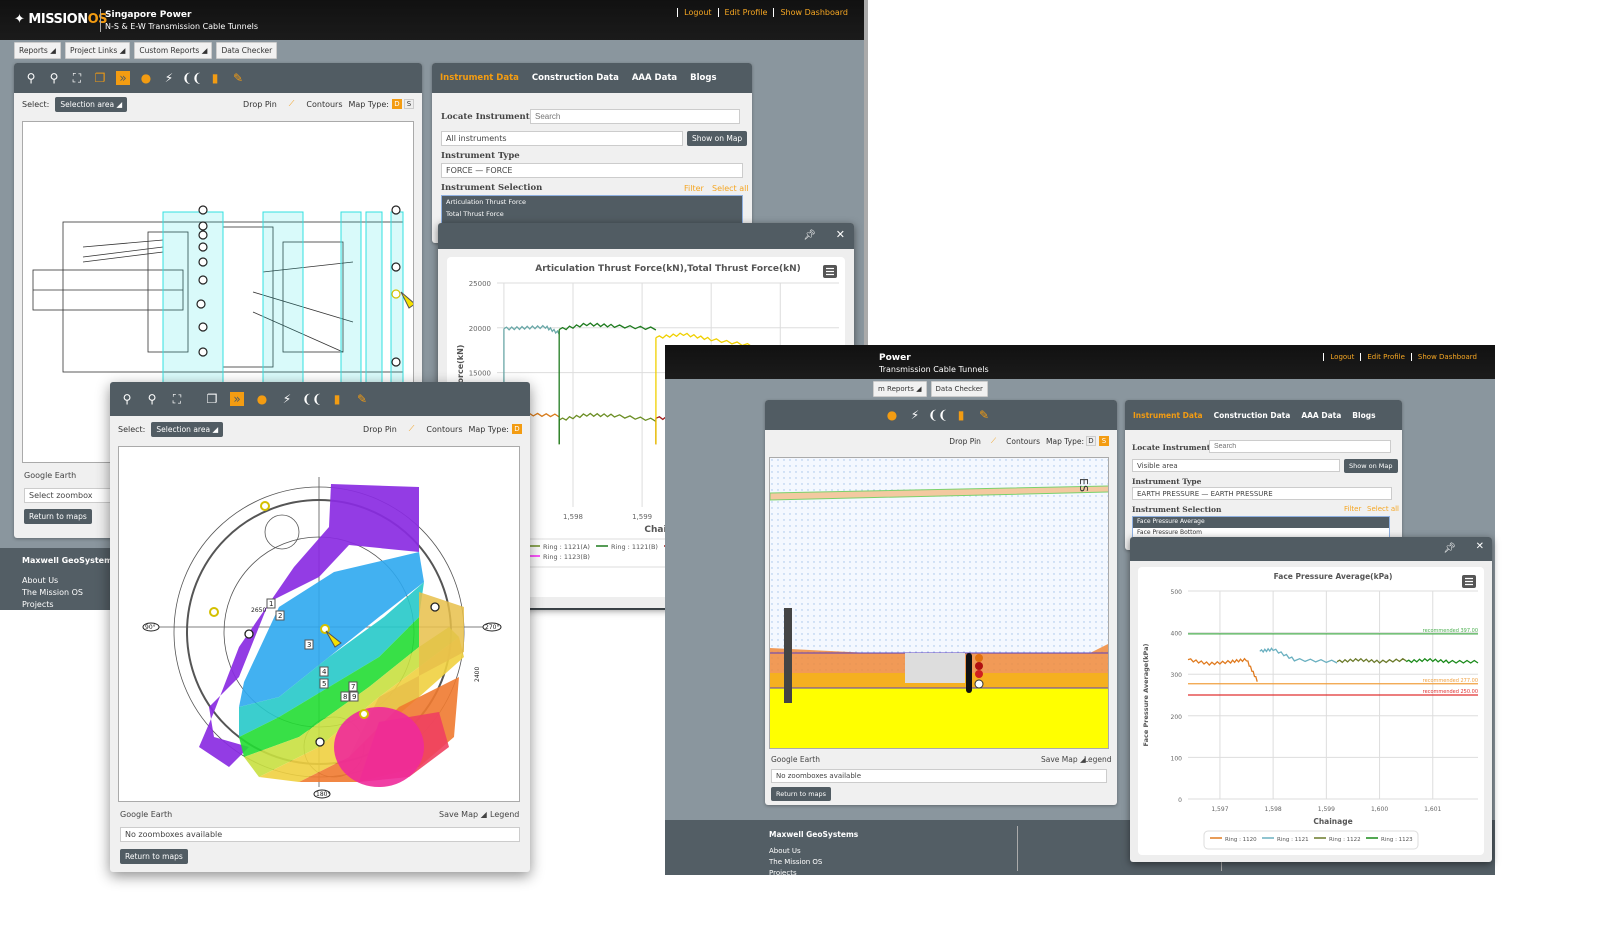 This screenshot has height=925, width=1600. What do you see at coordinates (939, 603) in the screenshot?
I see `geology-section-map: ES` at bounding box center [939, 603].